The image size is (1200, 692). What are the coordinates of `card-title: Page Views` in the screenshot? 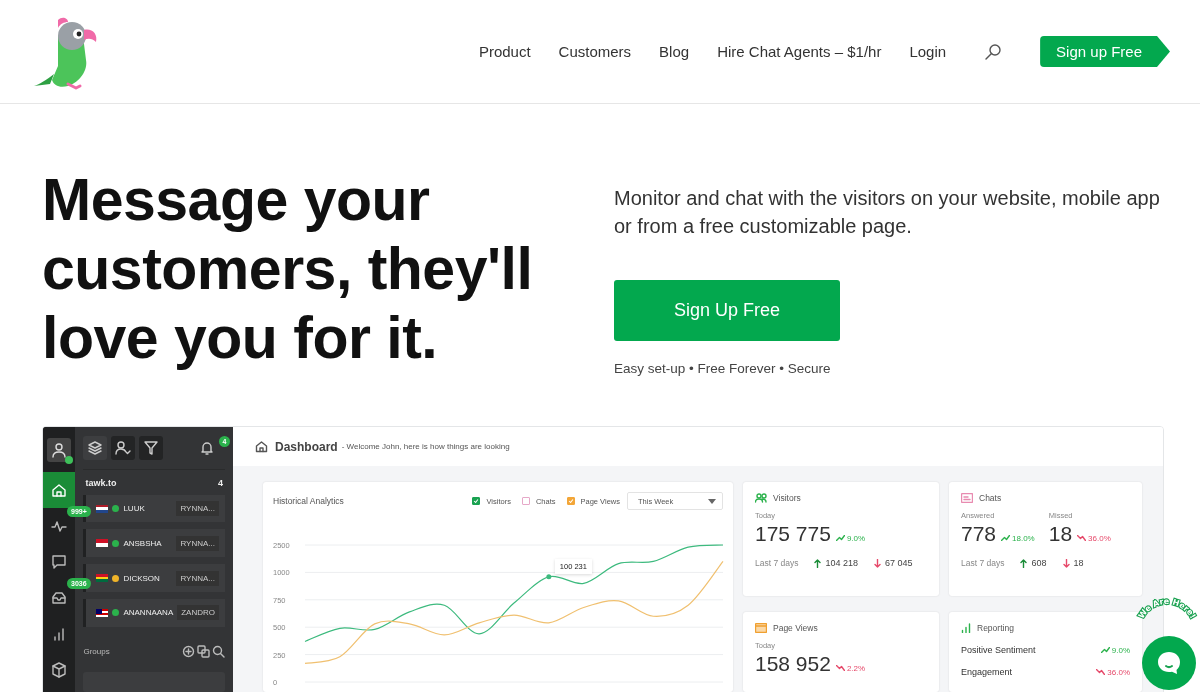 It's located at (795, 628).